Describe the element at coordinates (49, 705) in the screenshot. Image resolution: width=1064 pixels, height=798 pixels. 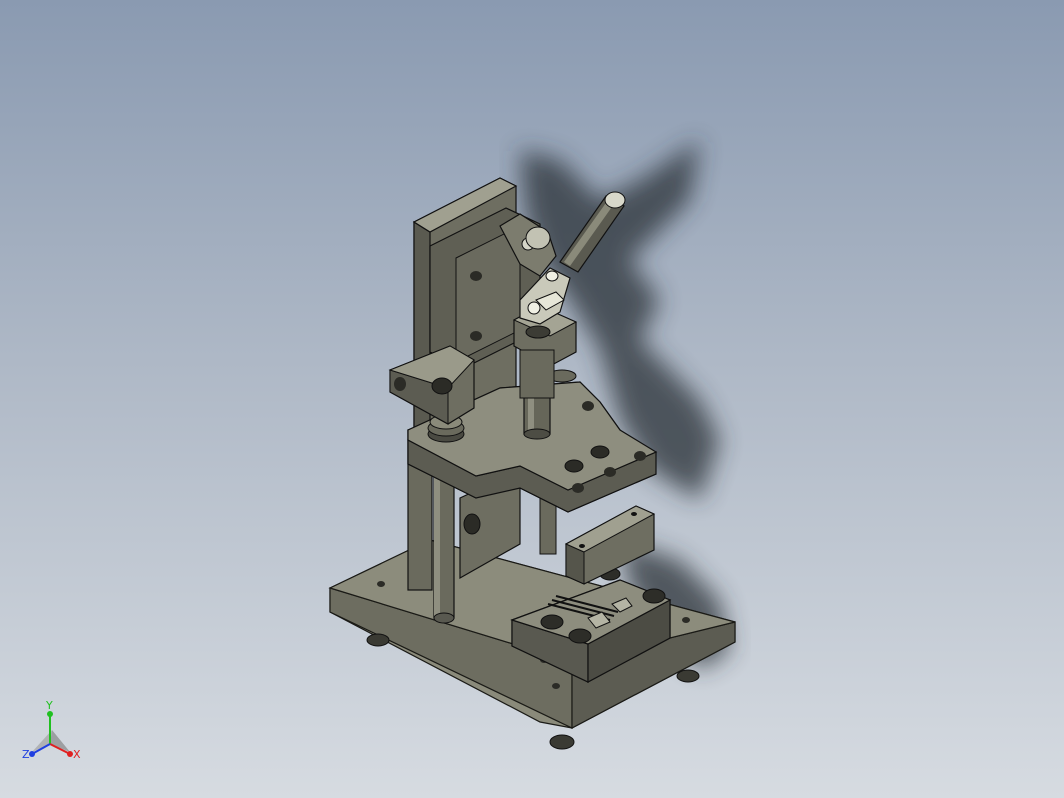
I see `triad-y-label: Y` at that location.